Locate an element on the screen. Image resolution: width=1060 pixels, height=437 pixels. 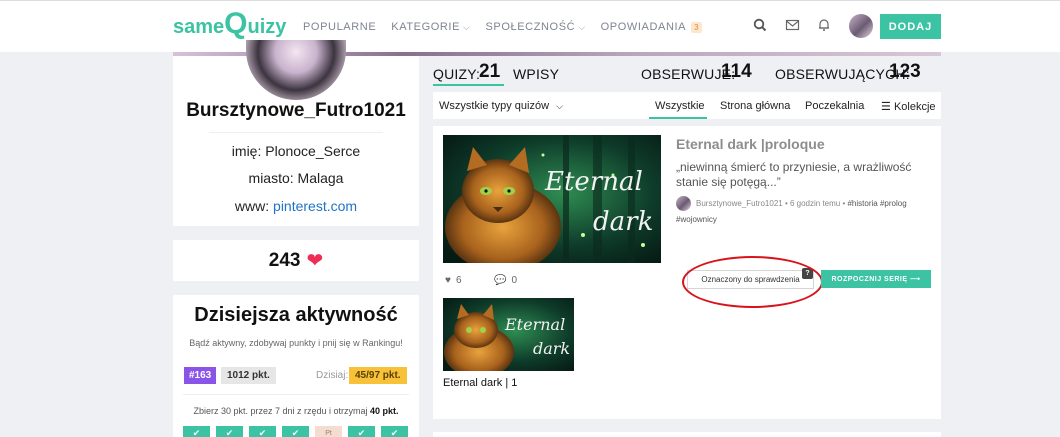
quizy-count: 21 is located at coordinates (490, 71).